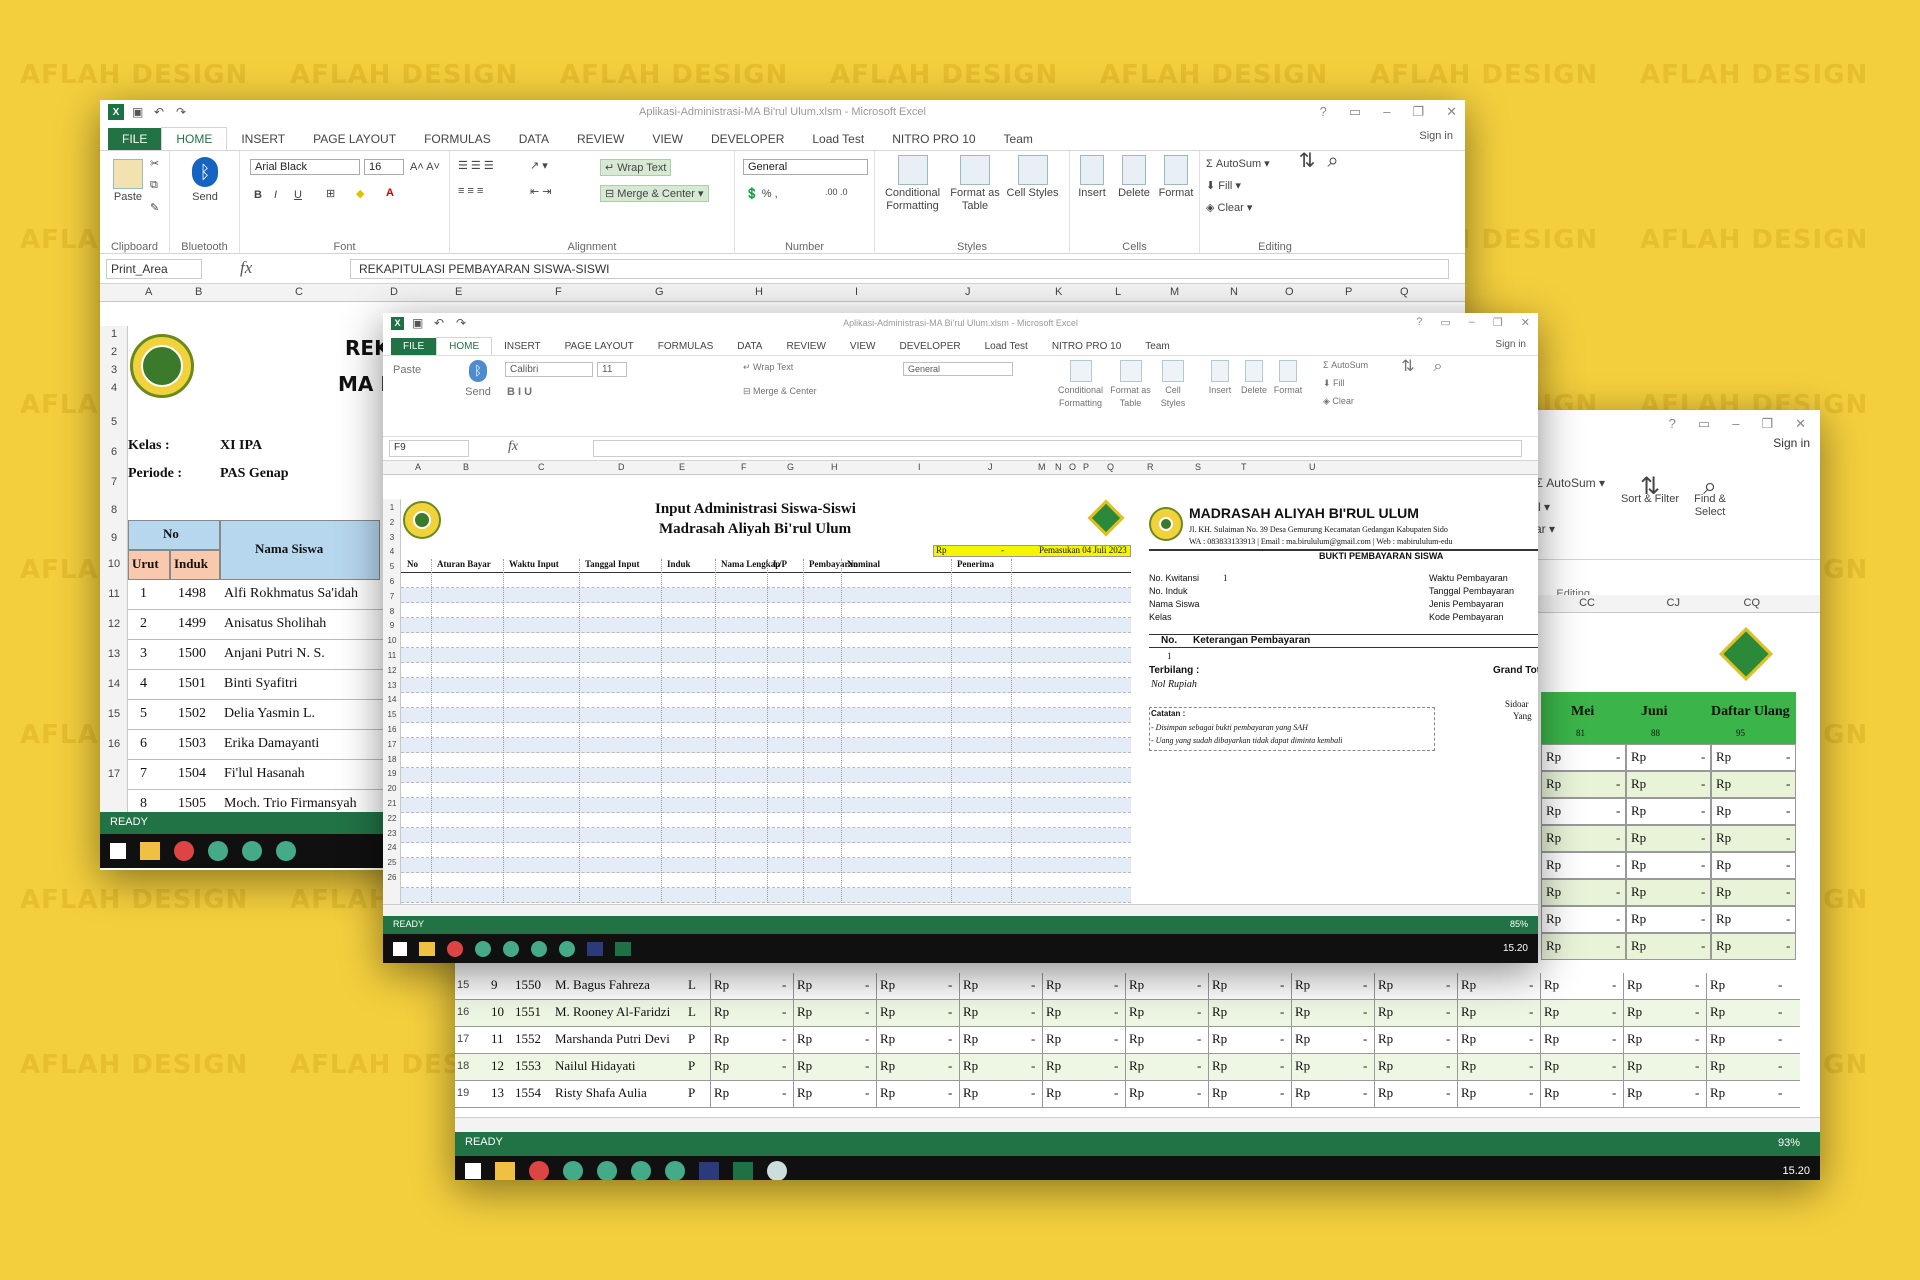  Describe the element at coordinates (836, 192) in the screenshot. I see `decimal-icon: .00 .0` at that location.